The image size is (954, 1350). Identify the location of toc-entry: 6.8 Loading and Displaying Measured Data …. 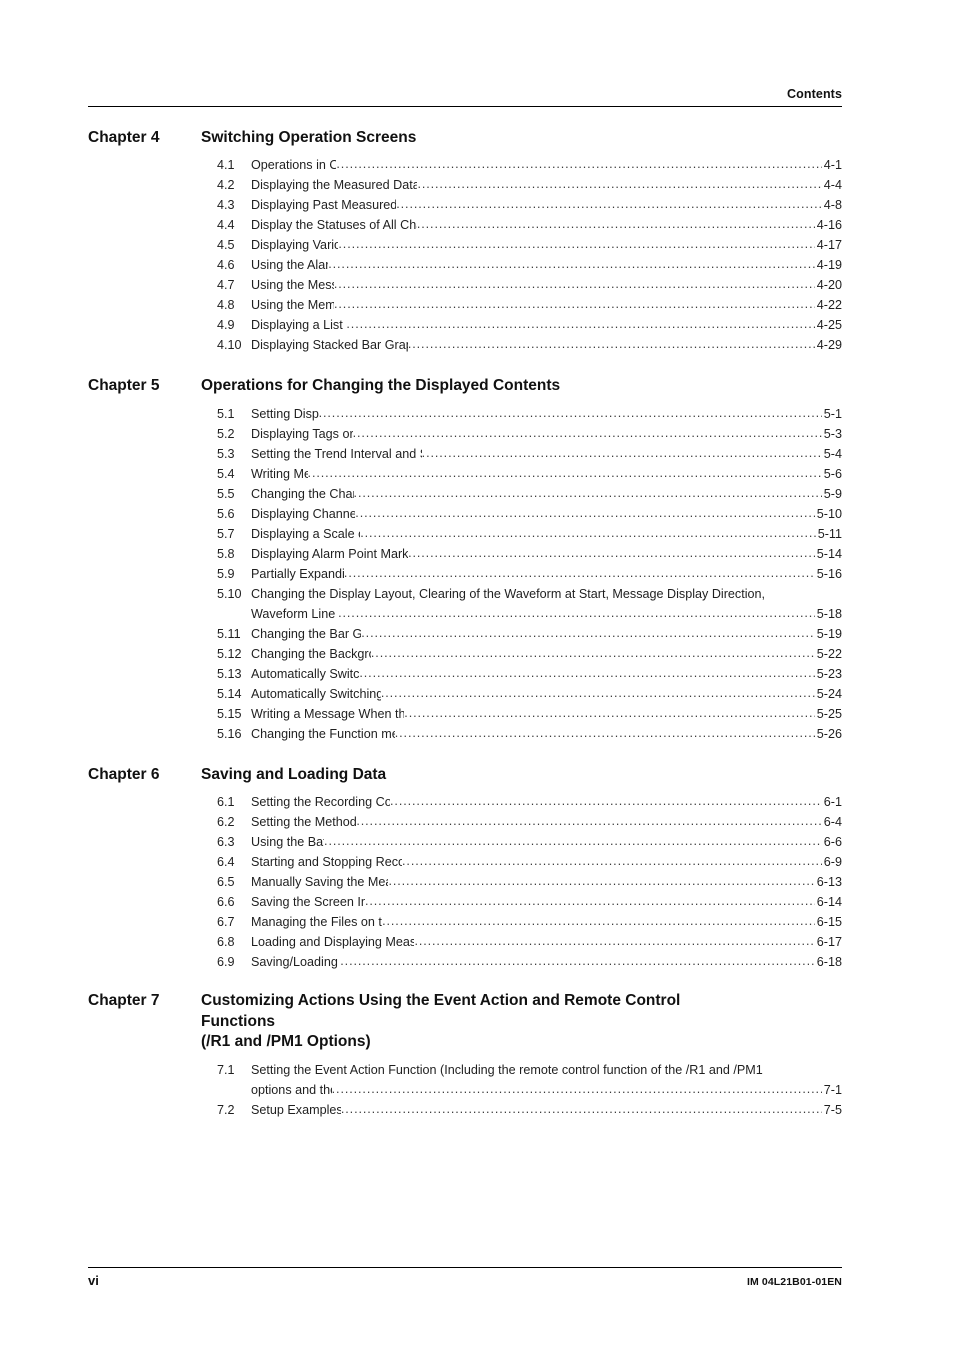
(529, 942).